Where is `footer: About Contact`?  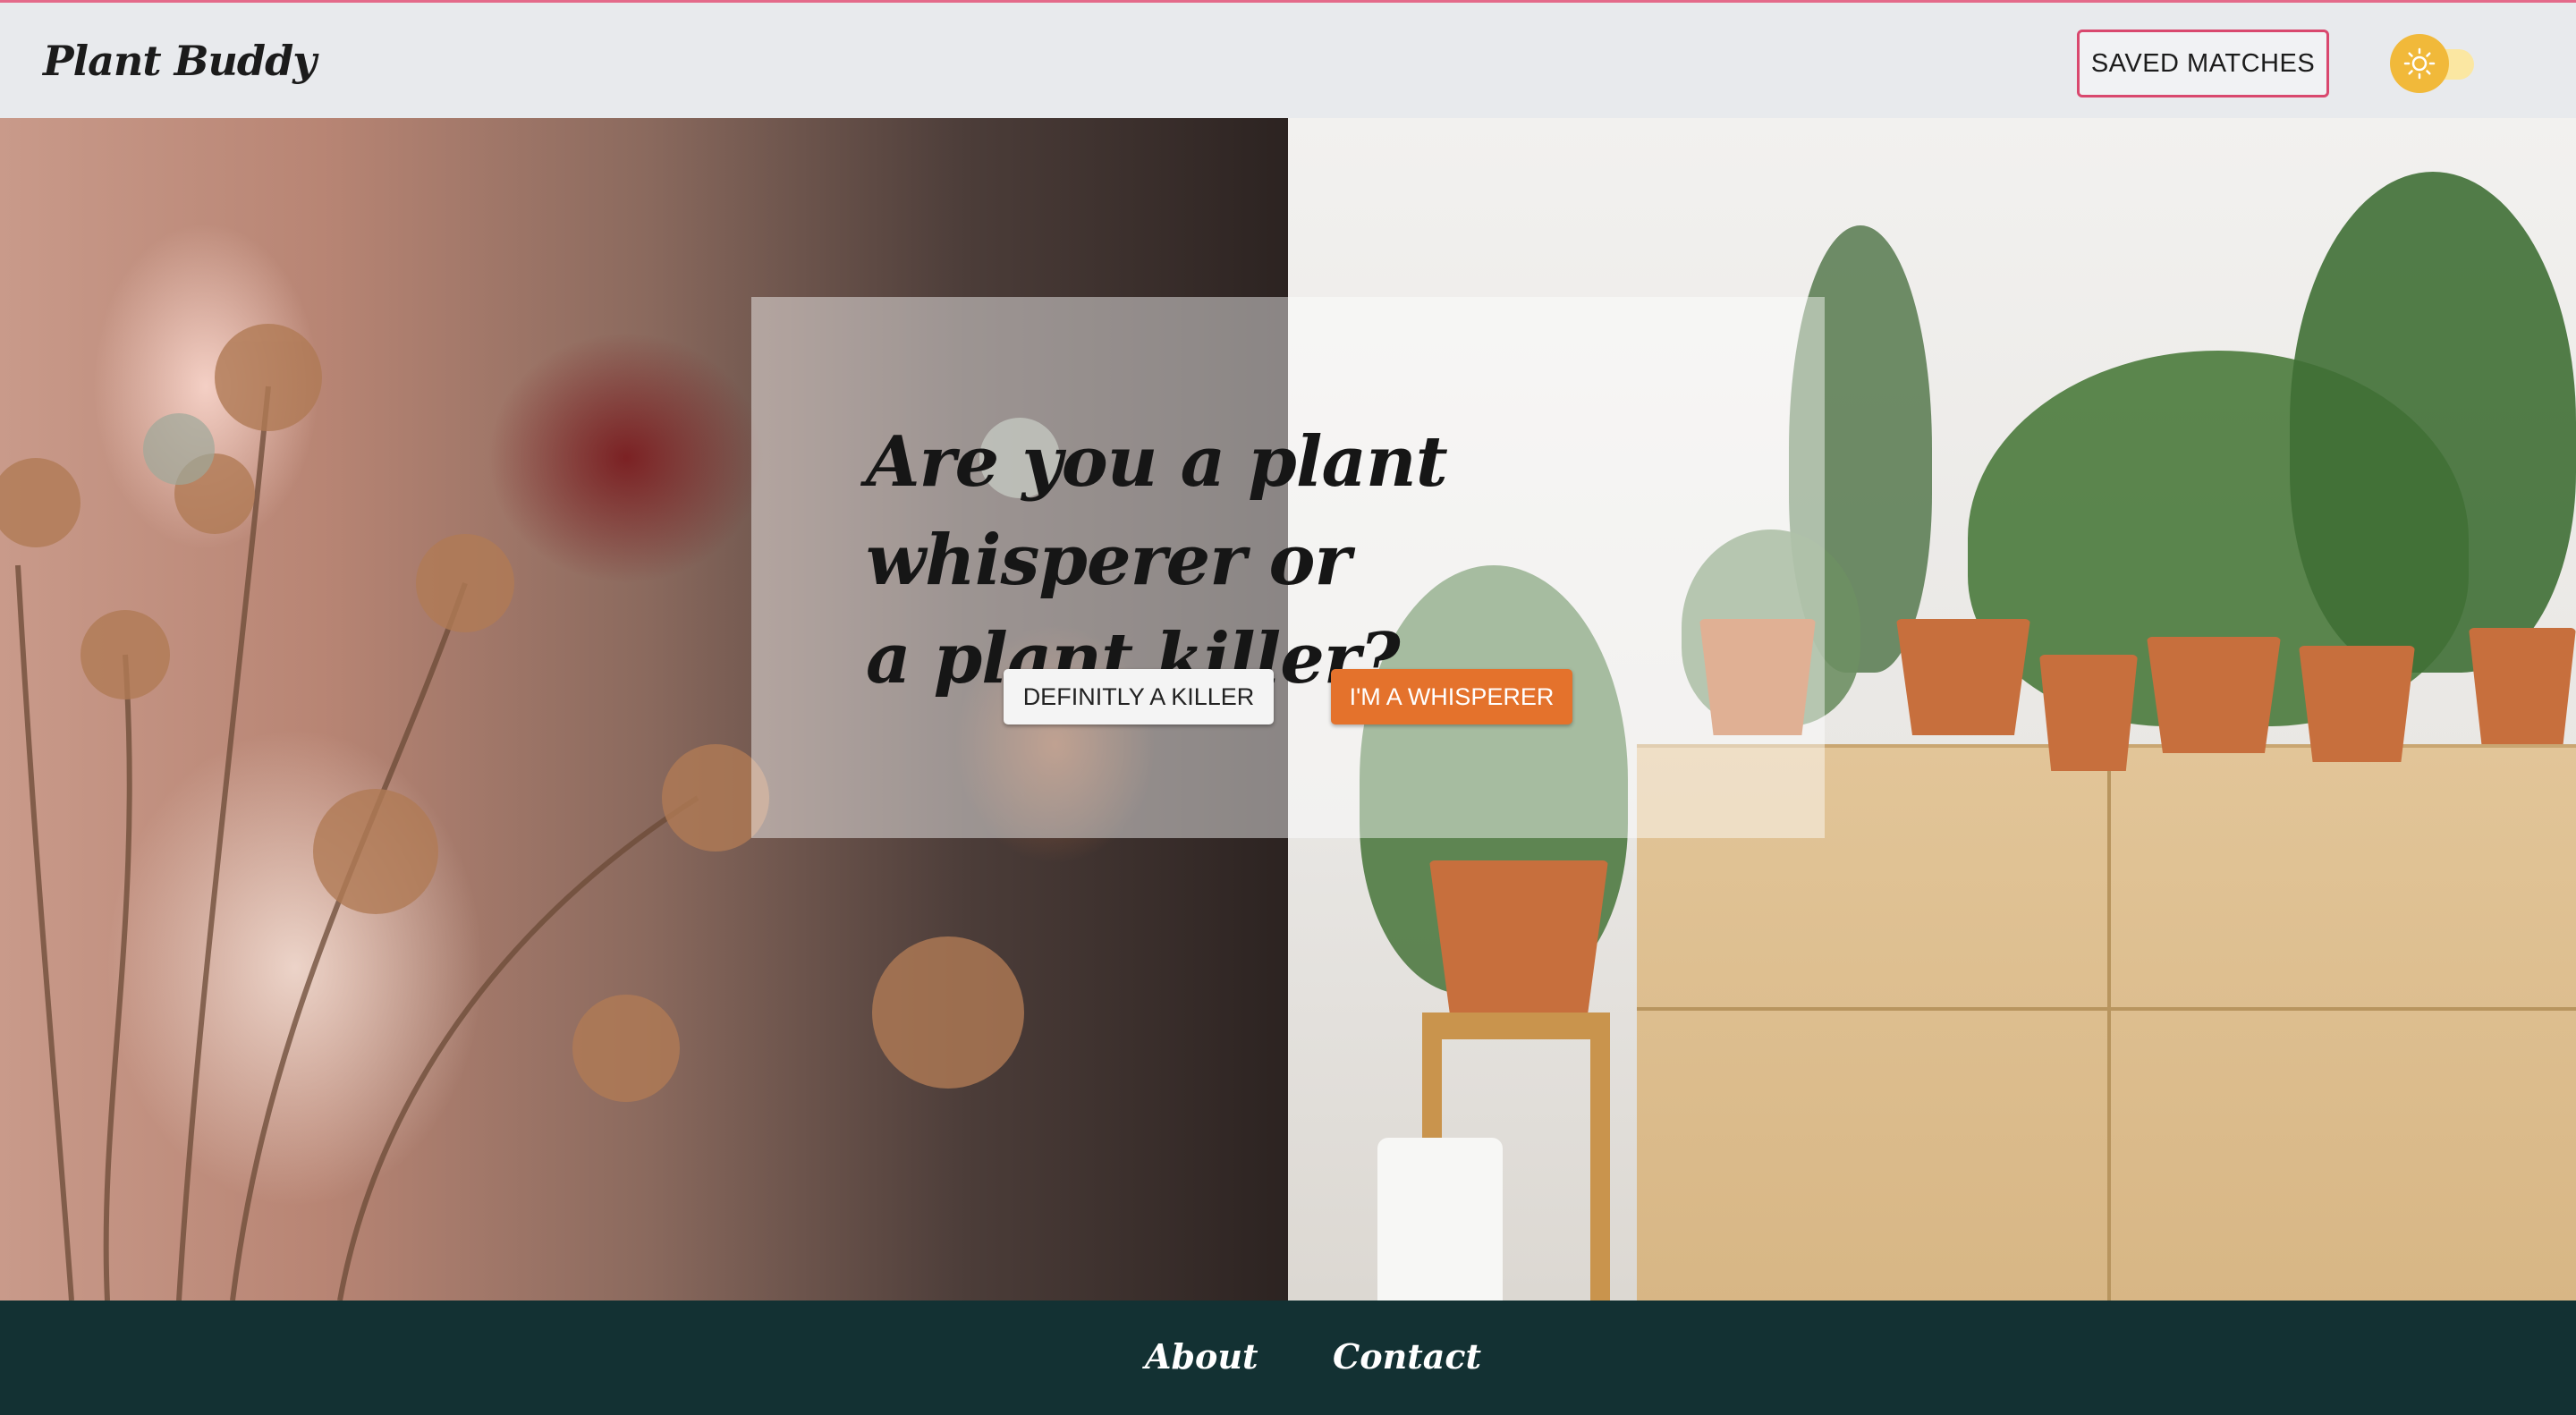
footer: About Contact is located at coordinates (1288, 1358).